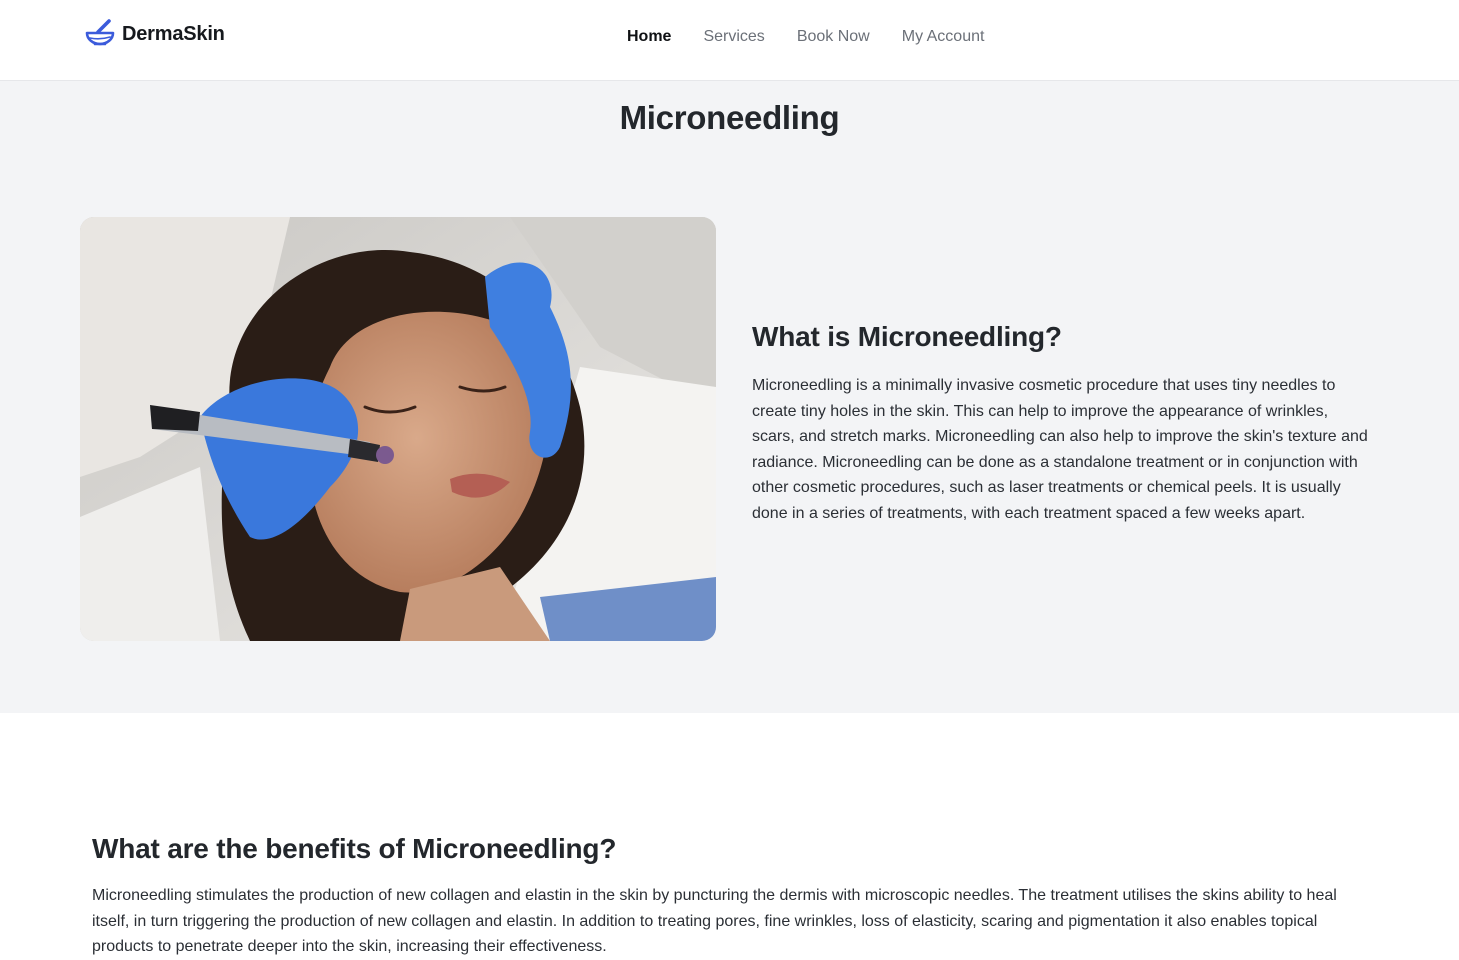 The image size is (1459, 960). Describe the element at coordinates (649, 37) in the screenshot. I see `nav-item-home: Home` at that location.